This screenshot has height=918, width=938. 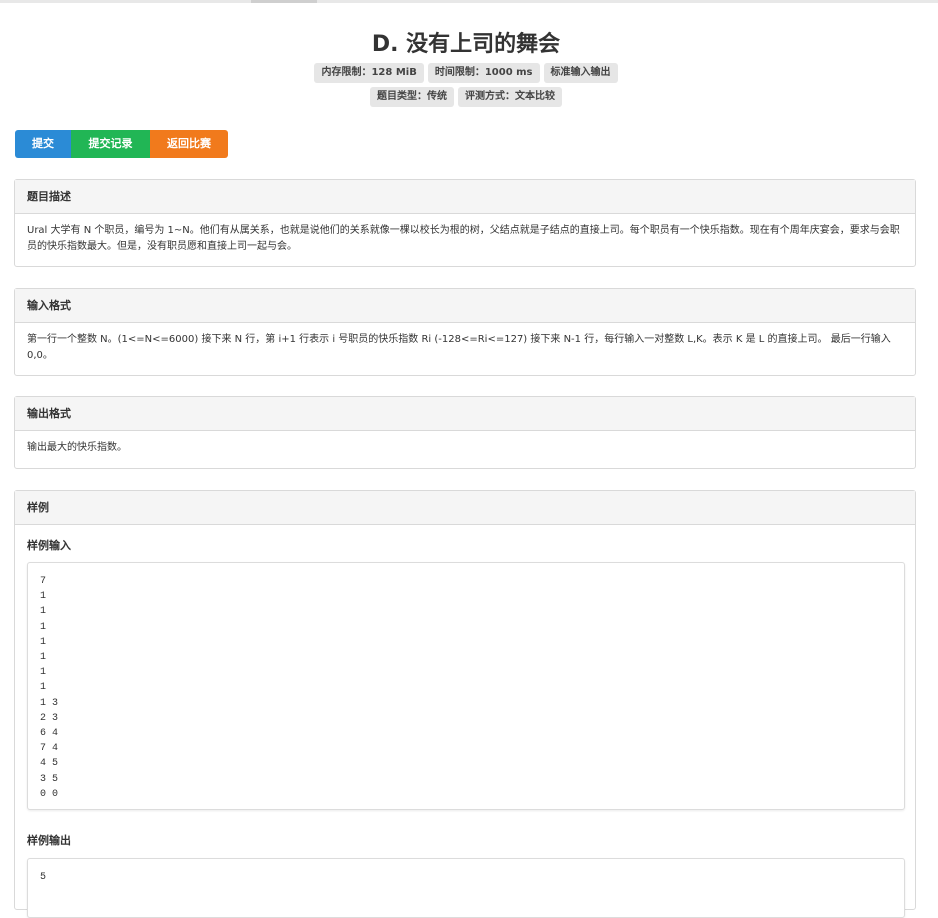 What do you see at coordinates (466, 888) in the screenshot?
I see `sample-output-code: 5` at bounding box center [466, 888].